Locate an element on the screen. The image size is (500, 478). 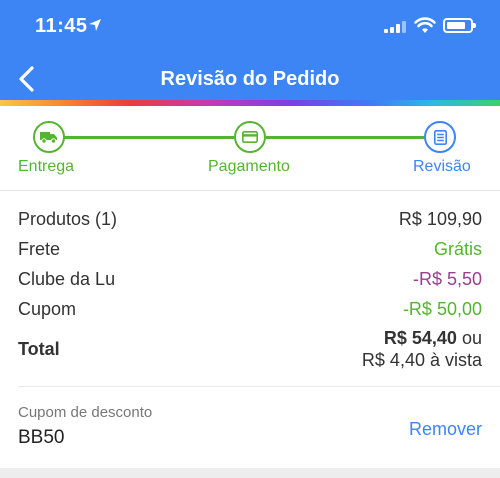
status-bar: 11:45 is located at coordinates (250, 26).